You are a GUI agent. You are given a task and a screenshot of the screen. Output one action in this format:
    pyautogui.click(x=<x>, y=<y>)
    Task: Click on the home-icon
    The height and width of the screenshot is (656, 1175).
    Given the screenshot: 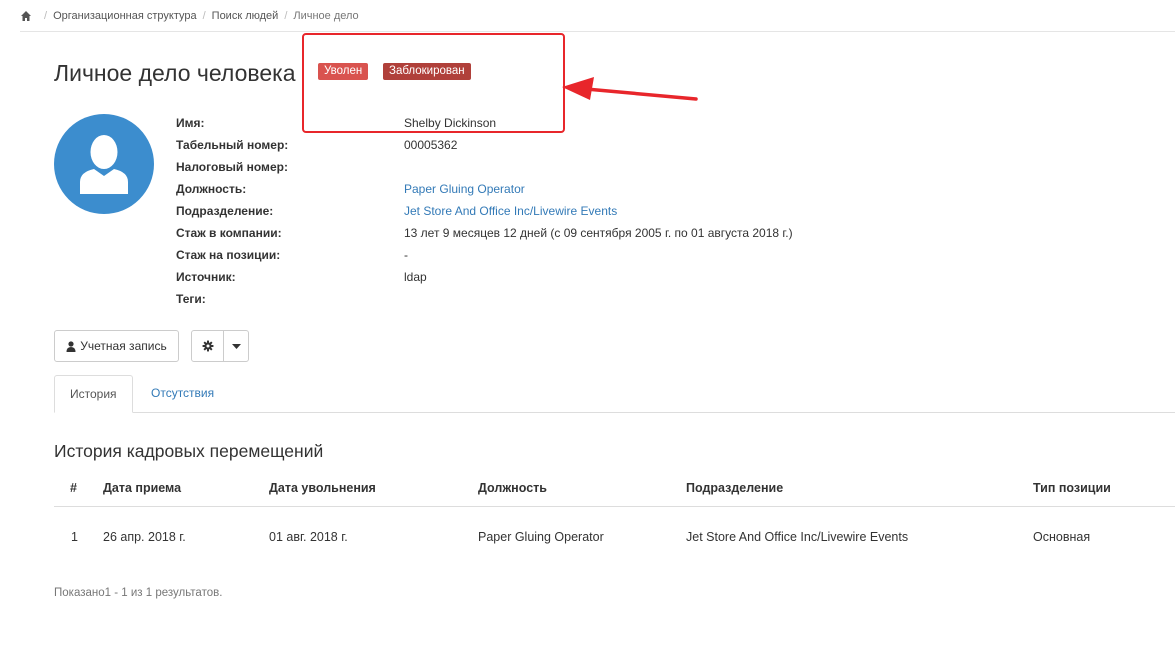 What is the action you would take?
    pyautogui.click(x=26, y=16)
    